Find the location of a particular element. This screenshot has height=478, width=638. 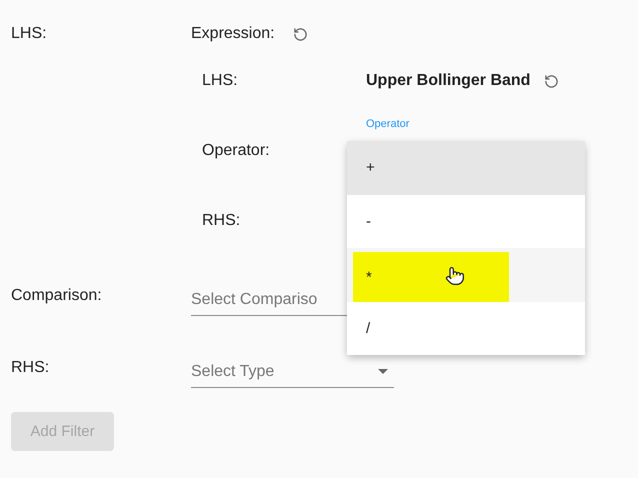

field-label: Operator: is located at coordinates (236, 151).